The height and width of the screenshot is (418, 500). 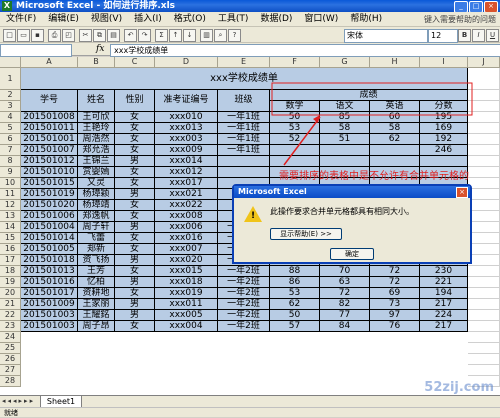 What do you see at coordinates (10, 326) in the screenshot?
I see `row-header: 23` at bounding box center [10, 326].